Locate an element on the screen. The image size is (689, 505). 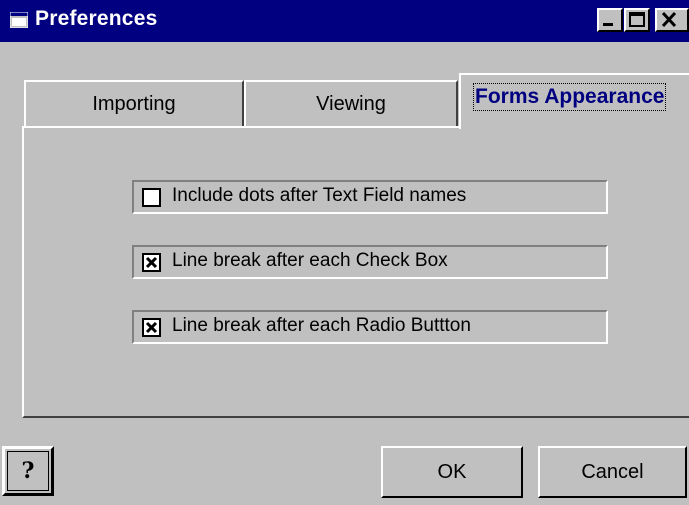
maximize-icon is located at coordinates (637, 19).